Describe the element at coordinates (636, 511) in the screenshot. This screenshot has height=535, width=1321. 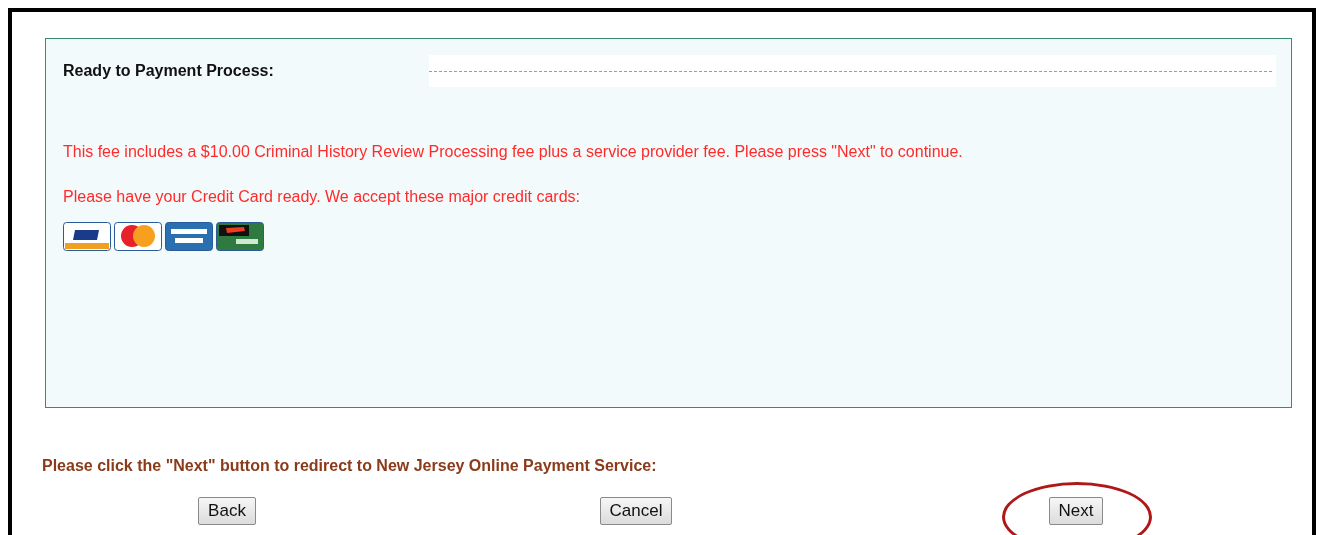
I see `nav-button: Cancel` at that location.